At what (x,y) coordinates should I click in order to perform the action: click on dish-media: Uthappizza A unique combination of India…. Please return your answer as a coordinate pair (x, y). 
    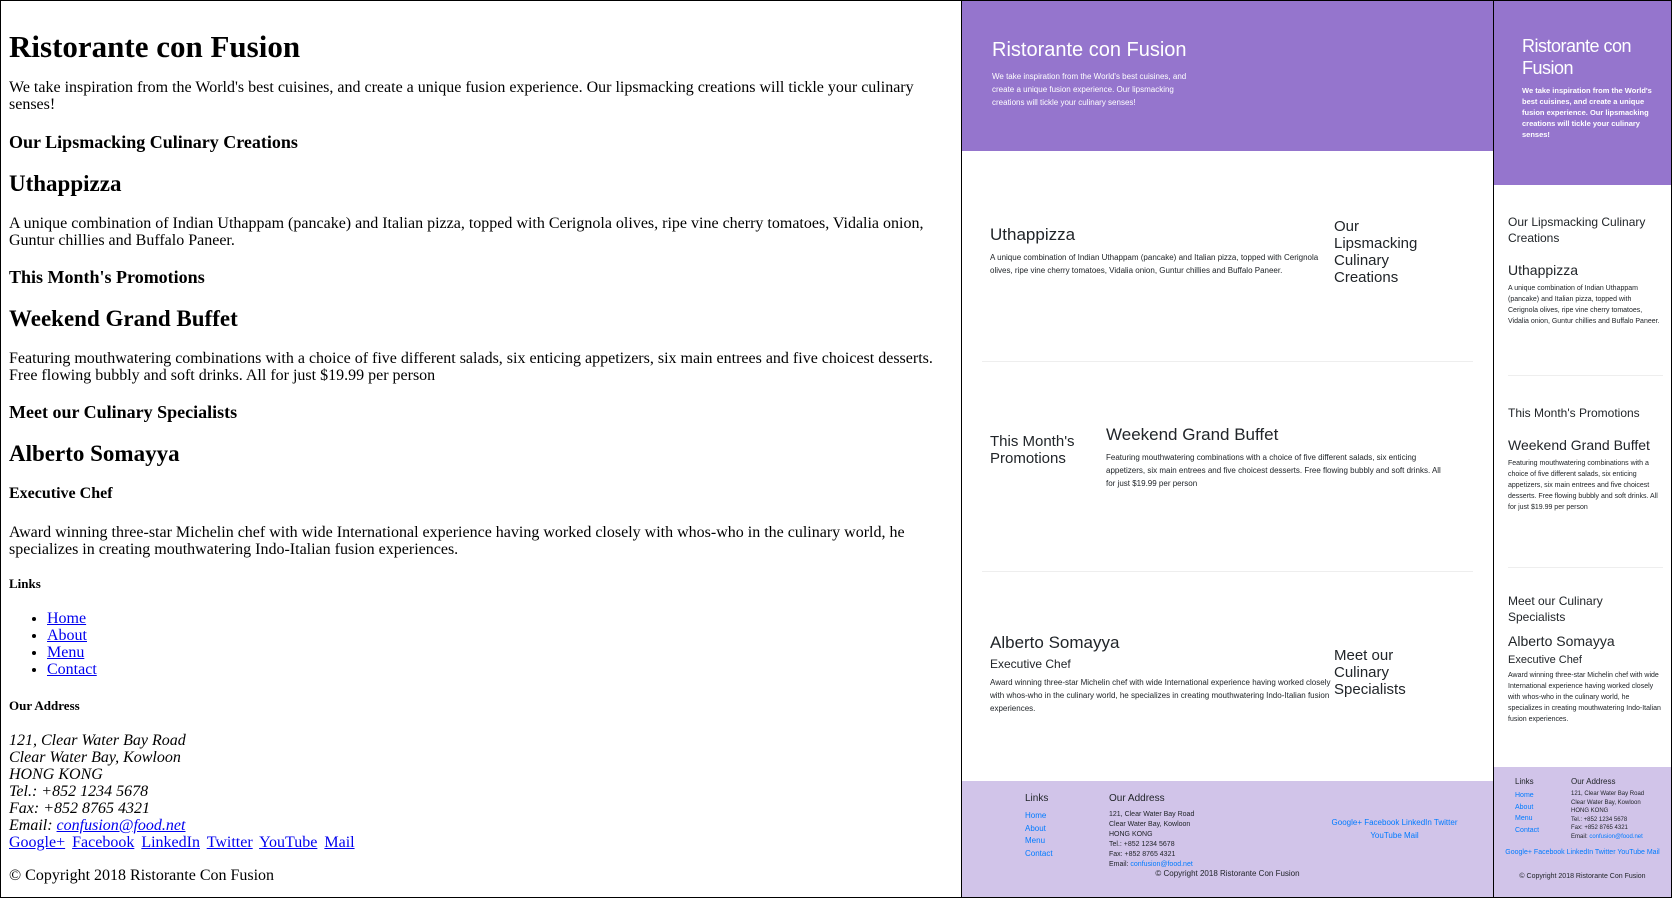
    Looking at the image, I should click on (1162, 251).